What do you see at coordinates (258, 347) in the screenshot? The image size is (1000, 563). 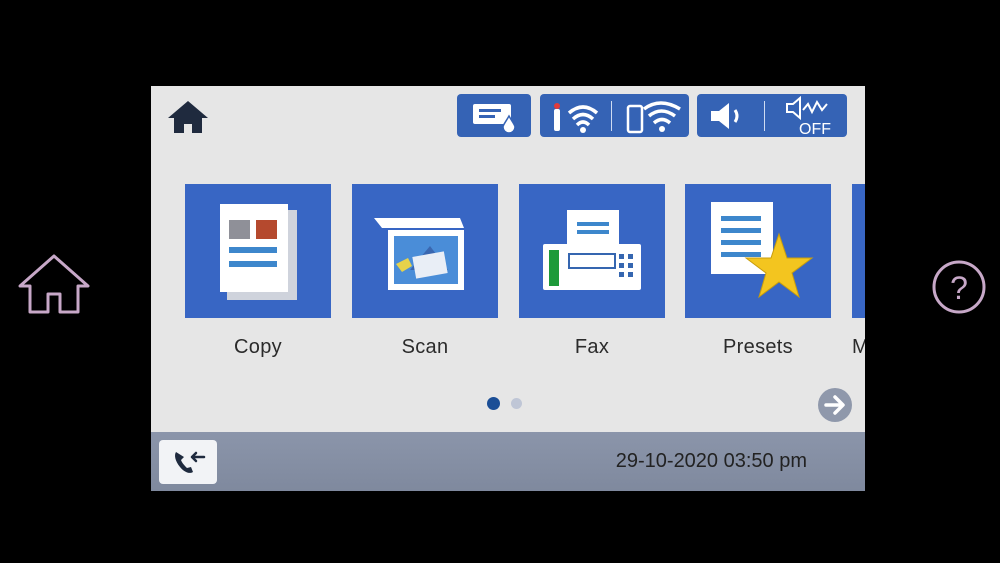 I see `copy-label: Copy` at bounding box center [258, 347].